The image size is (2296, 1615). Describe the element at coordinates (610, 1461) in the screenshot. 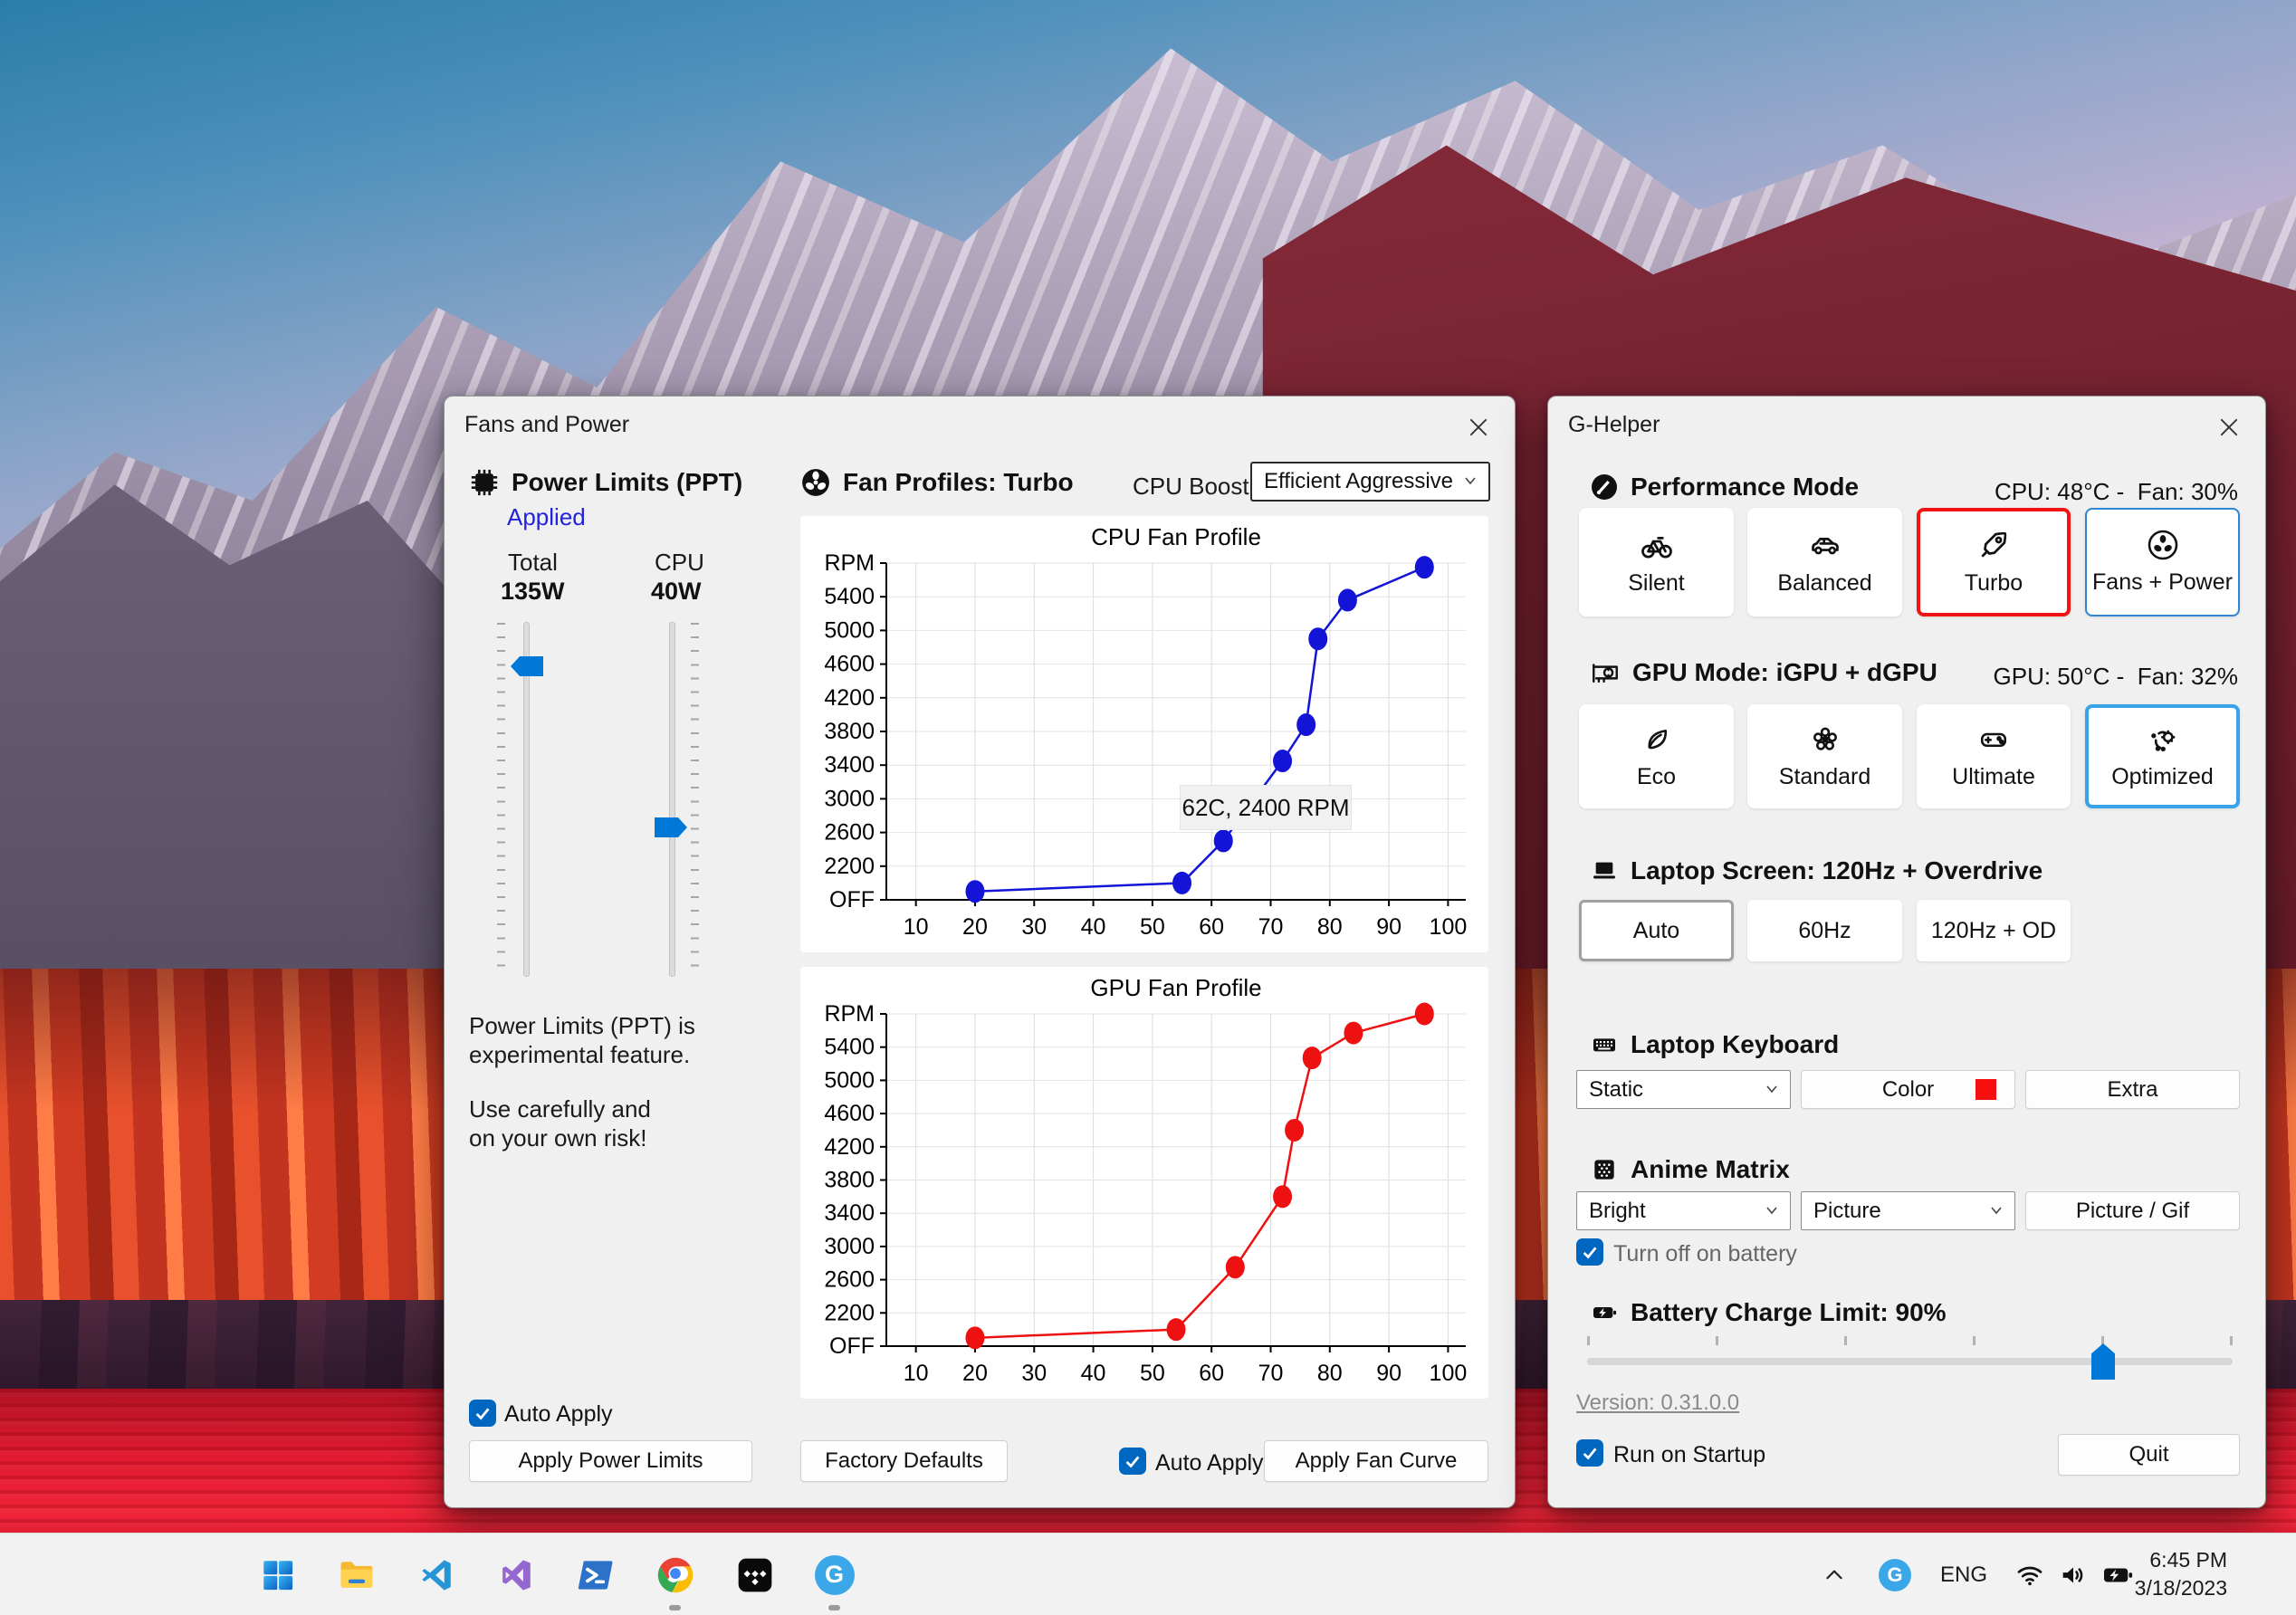

I see `apply-power-limits-button: Apply Power Limits` at that location.